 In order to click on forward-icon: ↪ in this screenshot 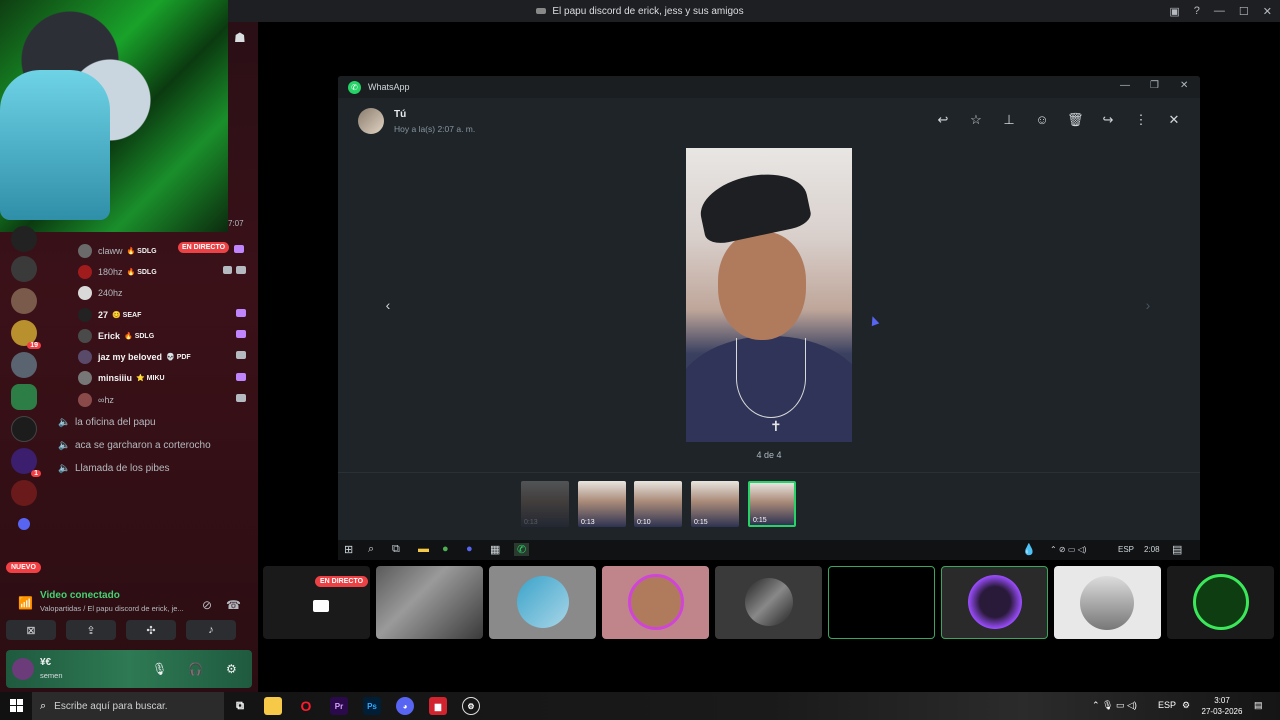, I will do `click(1108, 120)`.